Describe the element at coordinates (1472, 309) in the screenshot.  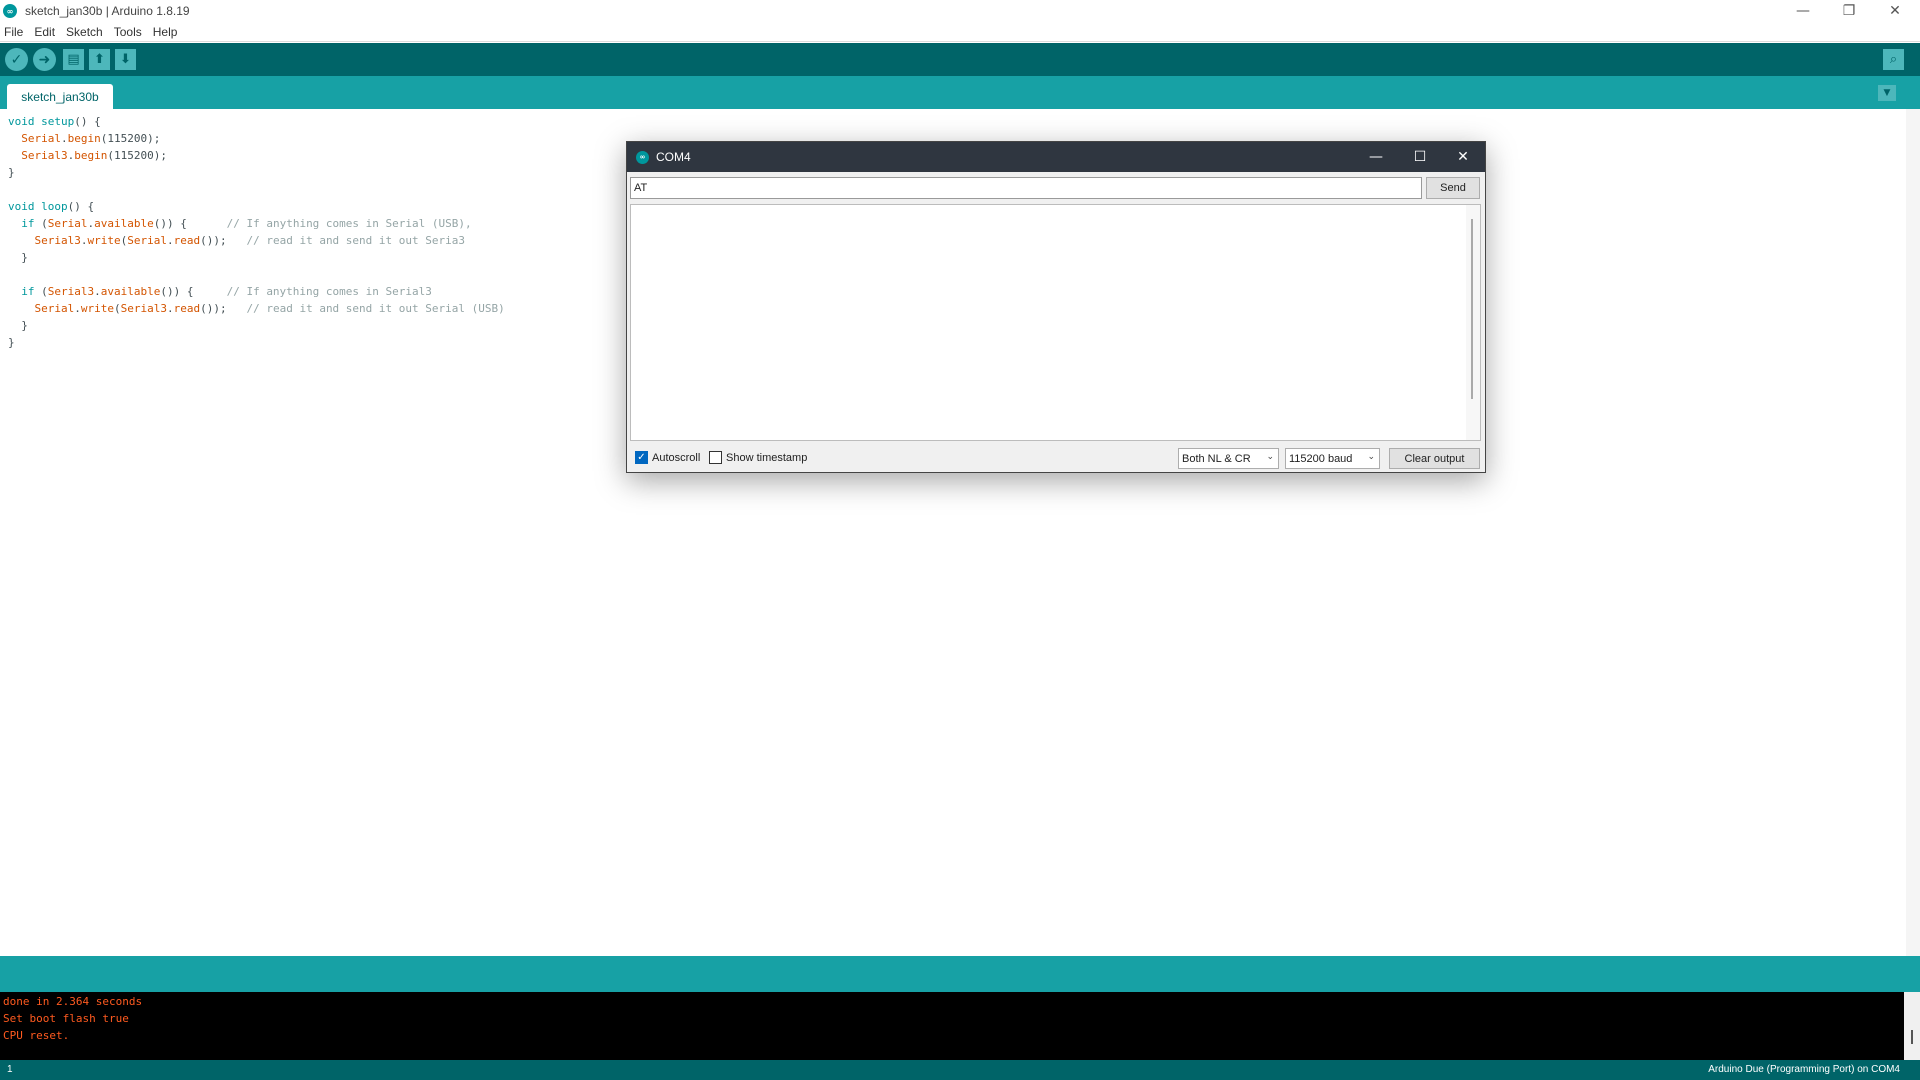
I see `serial-scroll-thumb` at that location.